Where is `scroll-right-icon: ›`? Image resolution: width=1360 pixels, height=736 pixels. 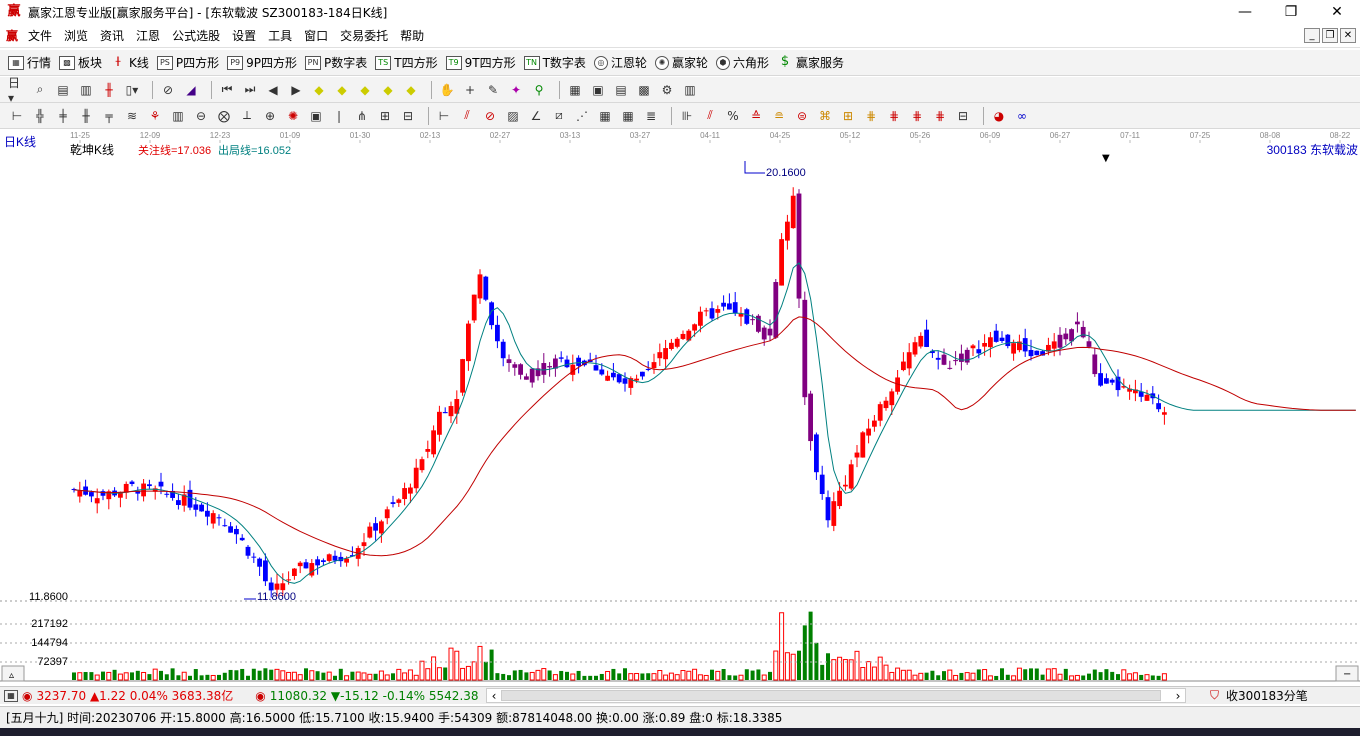
scroll-right-icon: › is located at coordinates (1178, 696).